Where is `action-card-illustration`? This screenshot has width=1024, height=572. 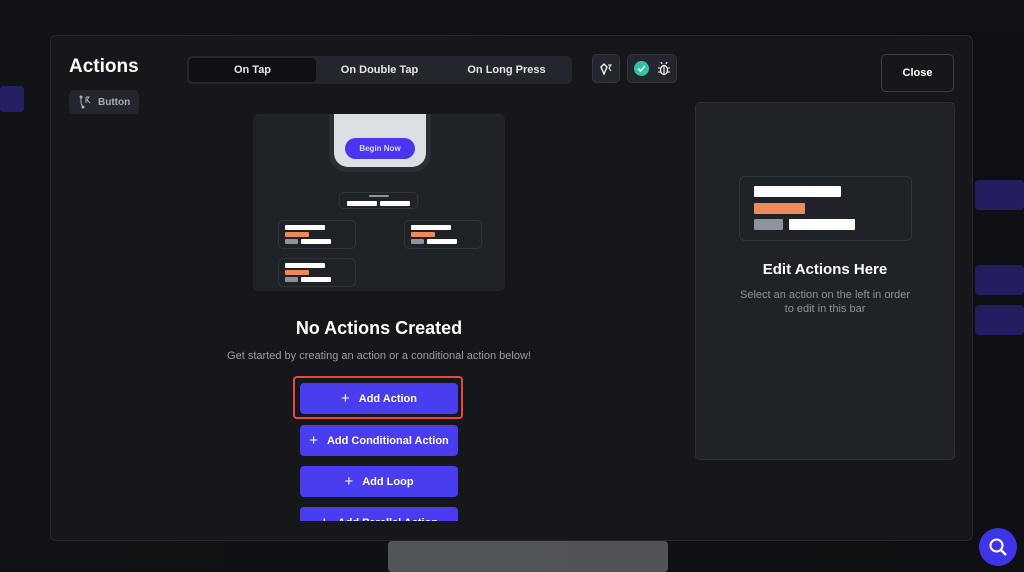 action-card-illustration is located at coordinates (825, 208).